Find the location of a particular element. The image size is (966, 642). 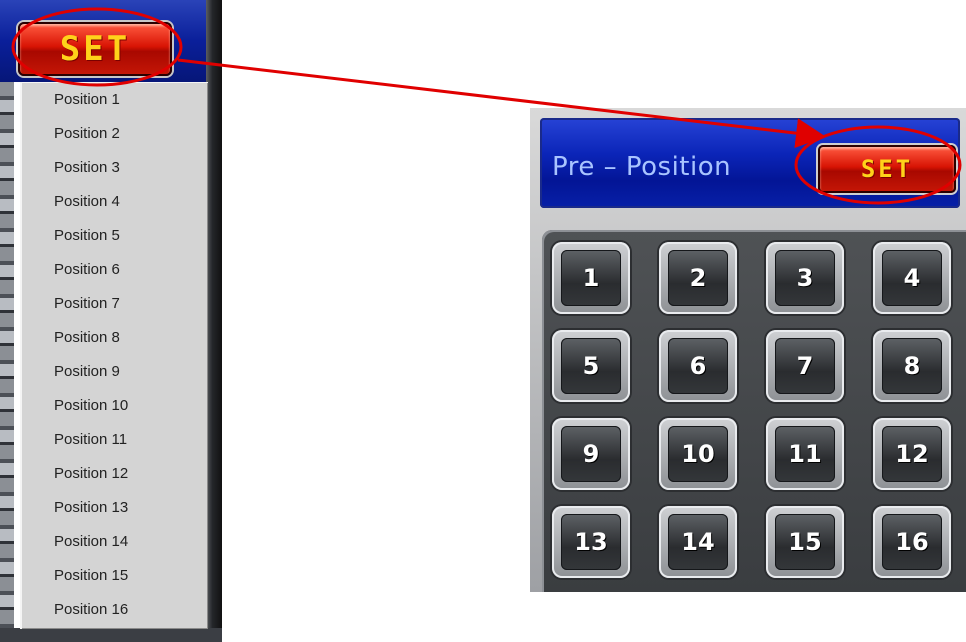

preset-label: 9 is located at coordinates (591, 454).